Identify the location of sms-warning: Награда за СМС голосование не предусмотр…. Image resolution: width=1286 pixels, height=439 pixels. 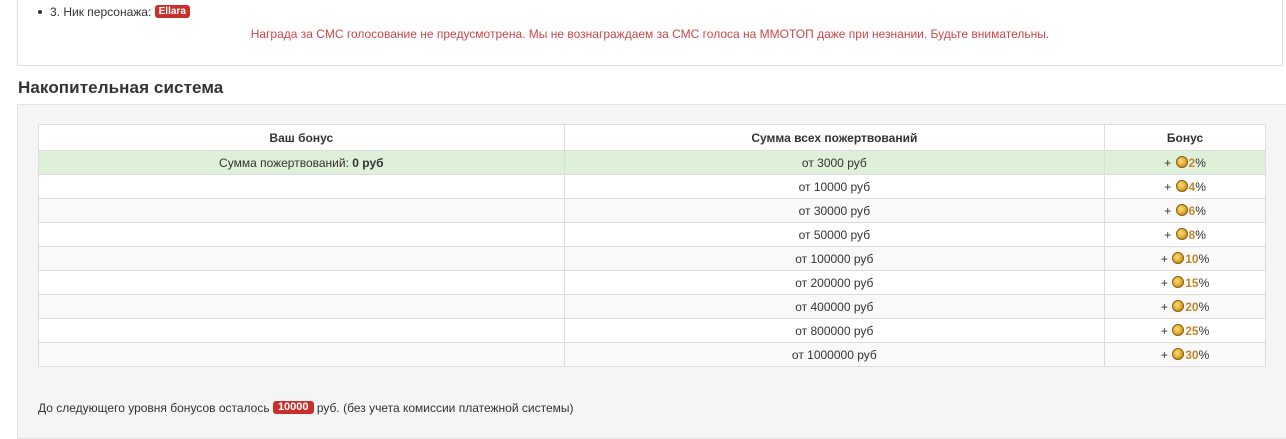
(650, 34).